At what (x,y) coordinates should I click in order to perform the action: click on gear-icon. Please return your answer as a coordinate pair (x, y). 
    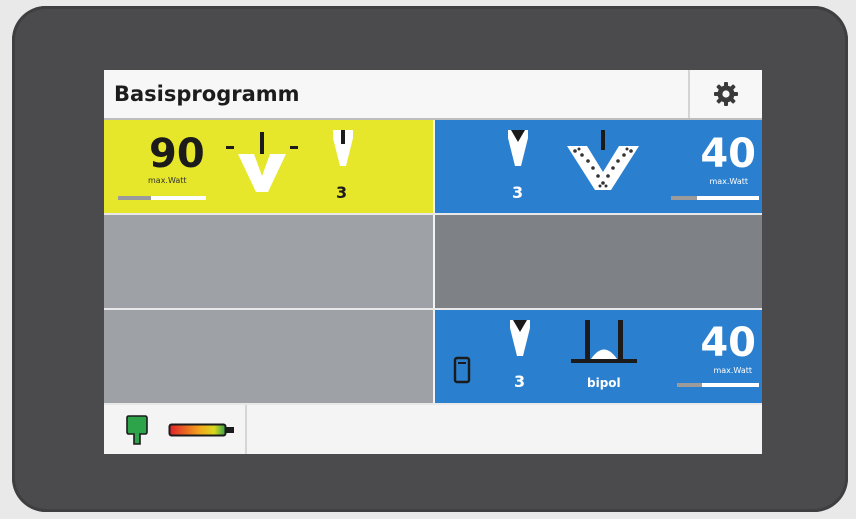
    Looking at the image, I should click on (726, 94).